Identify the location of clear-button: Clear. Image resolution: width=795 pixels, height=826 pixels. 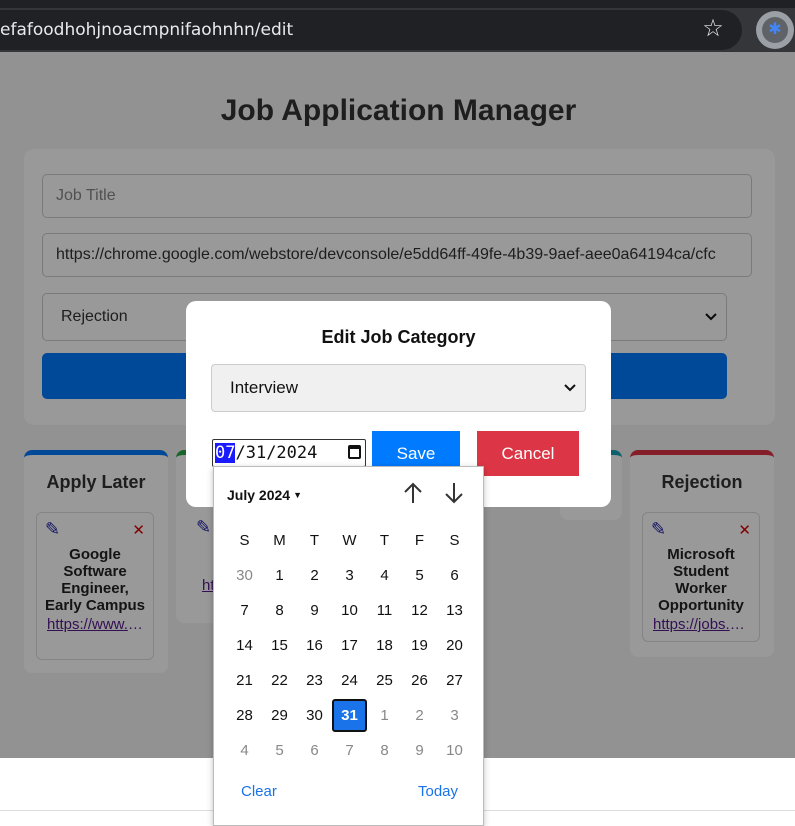
(259, 791).